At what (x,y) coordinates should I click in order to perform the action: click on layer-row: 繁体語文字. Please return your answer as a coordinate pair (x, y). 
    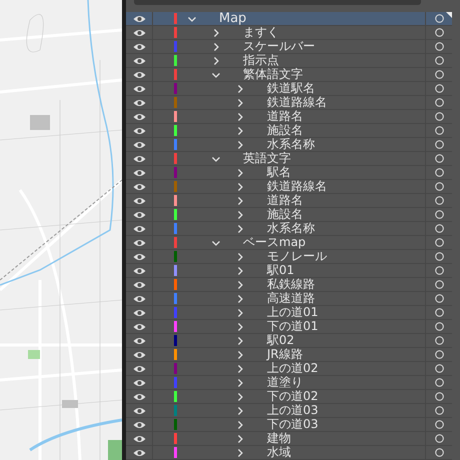
    Looking at the image, I should click on (289, 75).